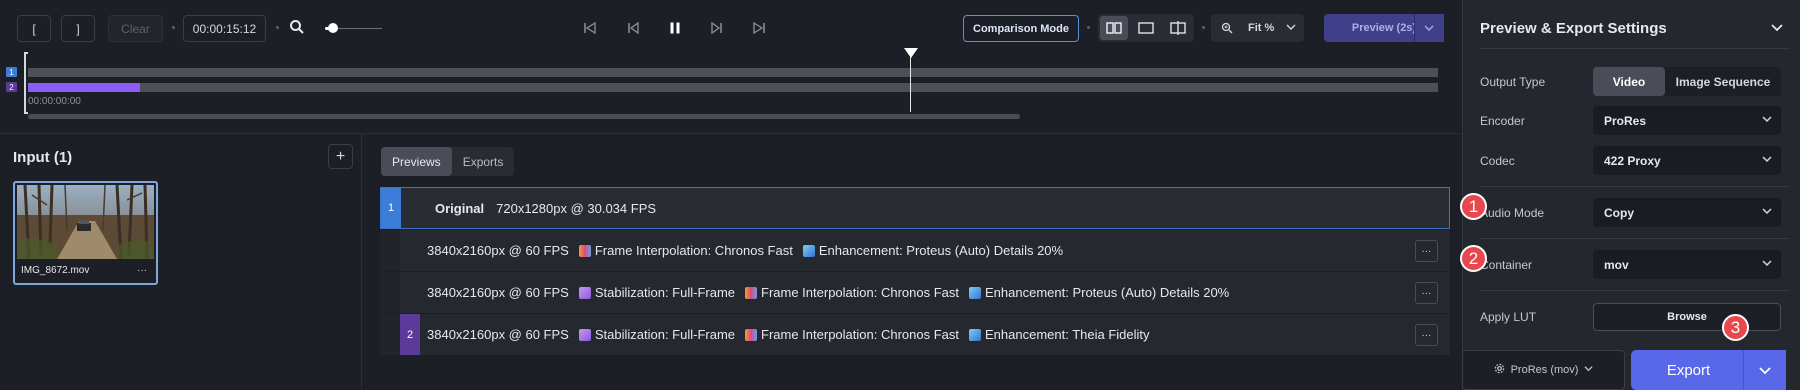  What do you see at coordinates (11, 72) in the screenshot?
I see `track-badge-1: 1` at bounding box center [11, 72].